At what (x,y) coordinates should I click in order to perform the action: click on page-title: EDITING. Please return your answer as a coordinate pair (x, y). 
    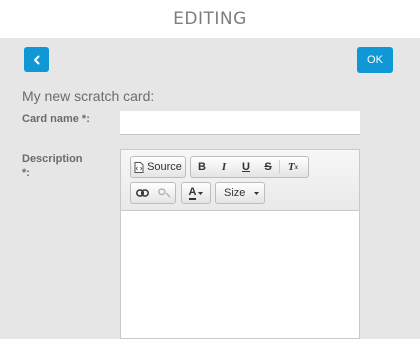
    Looking at the image, I should click on (210, 19).